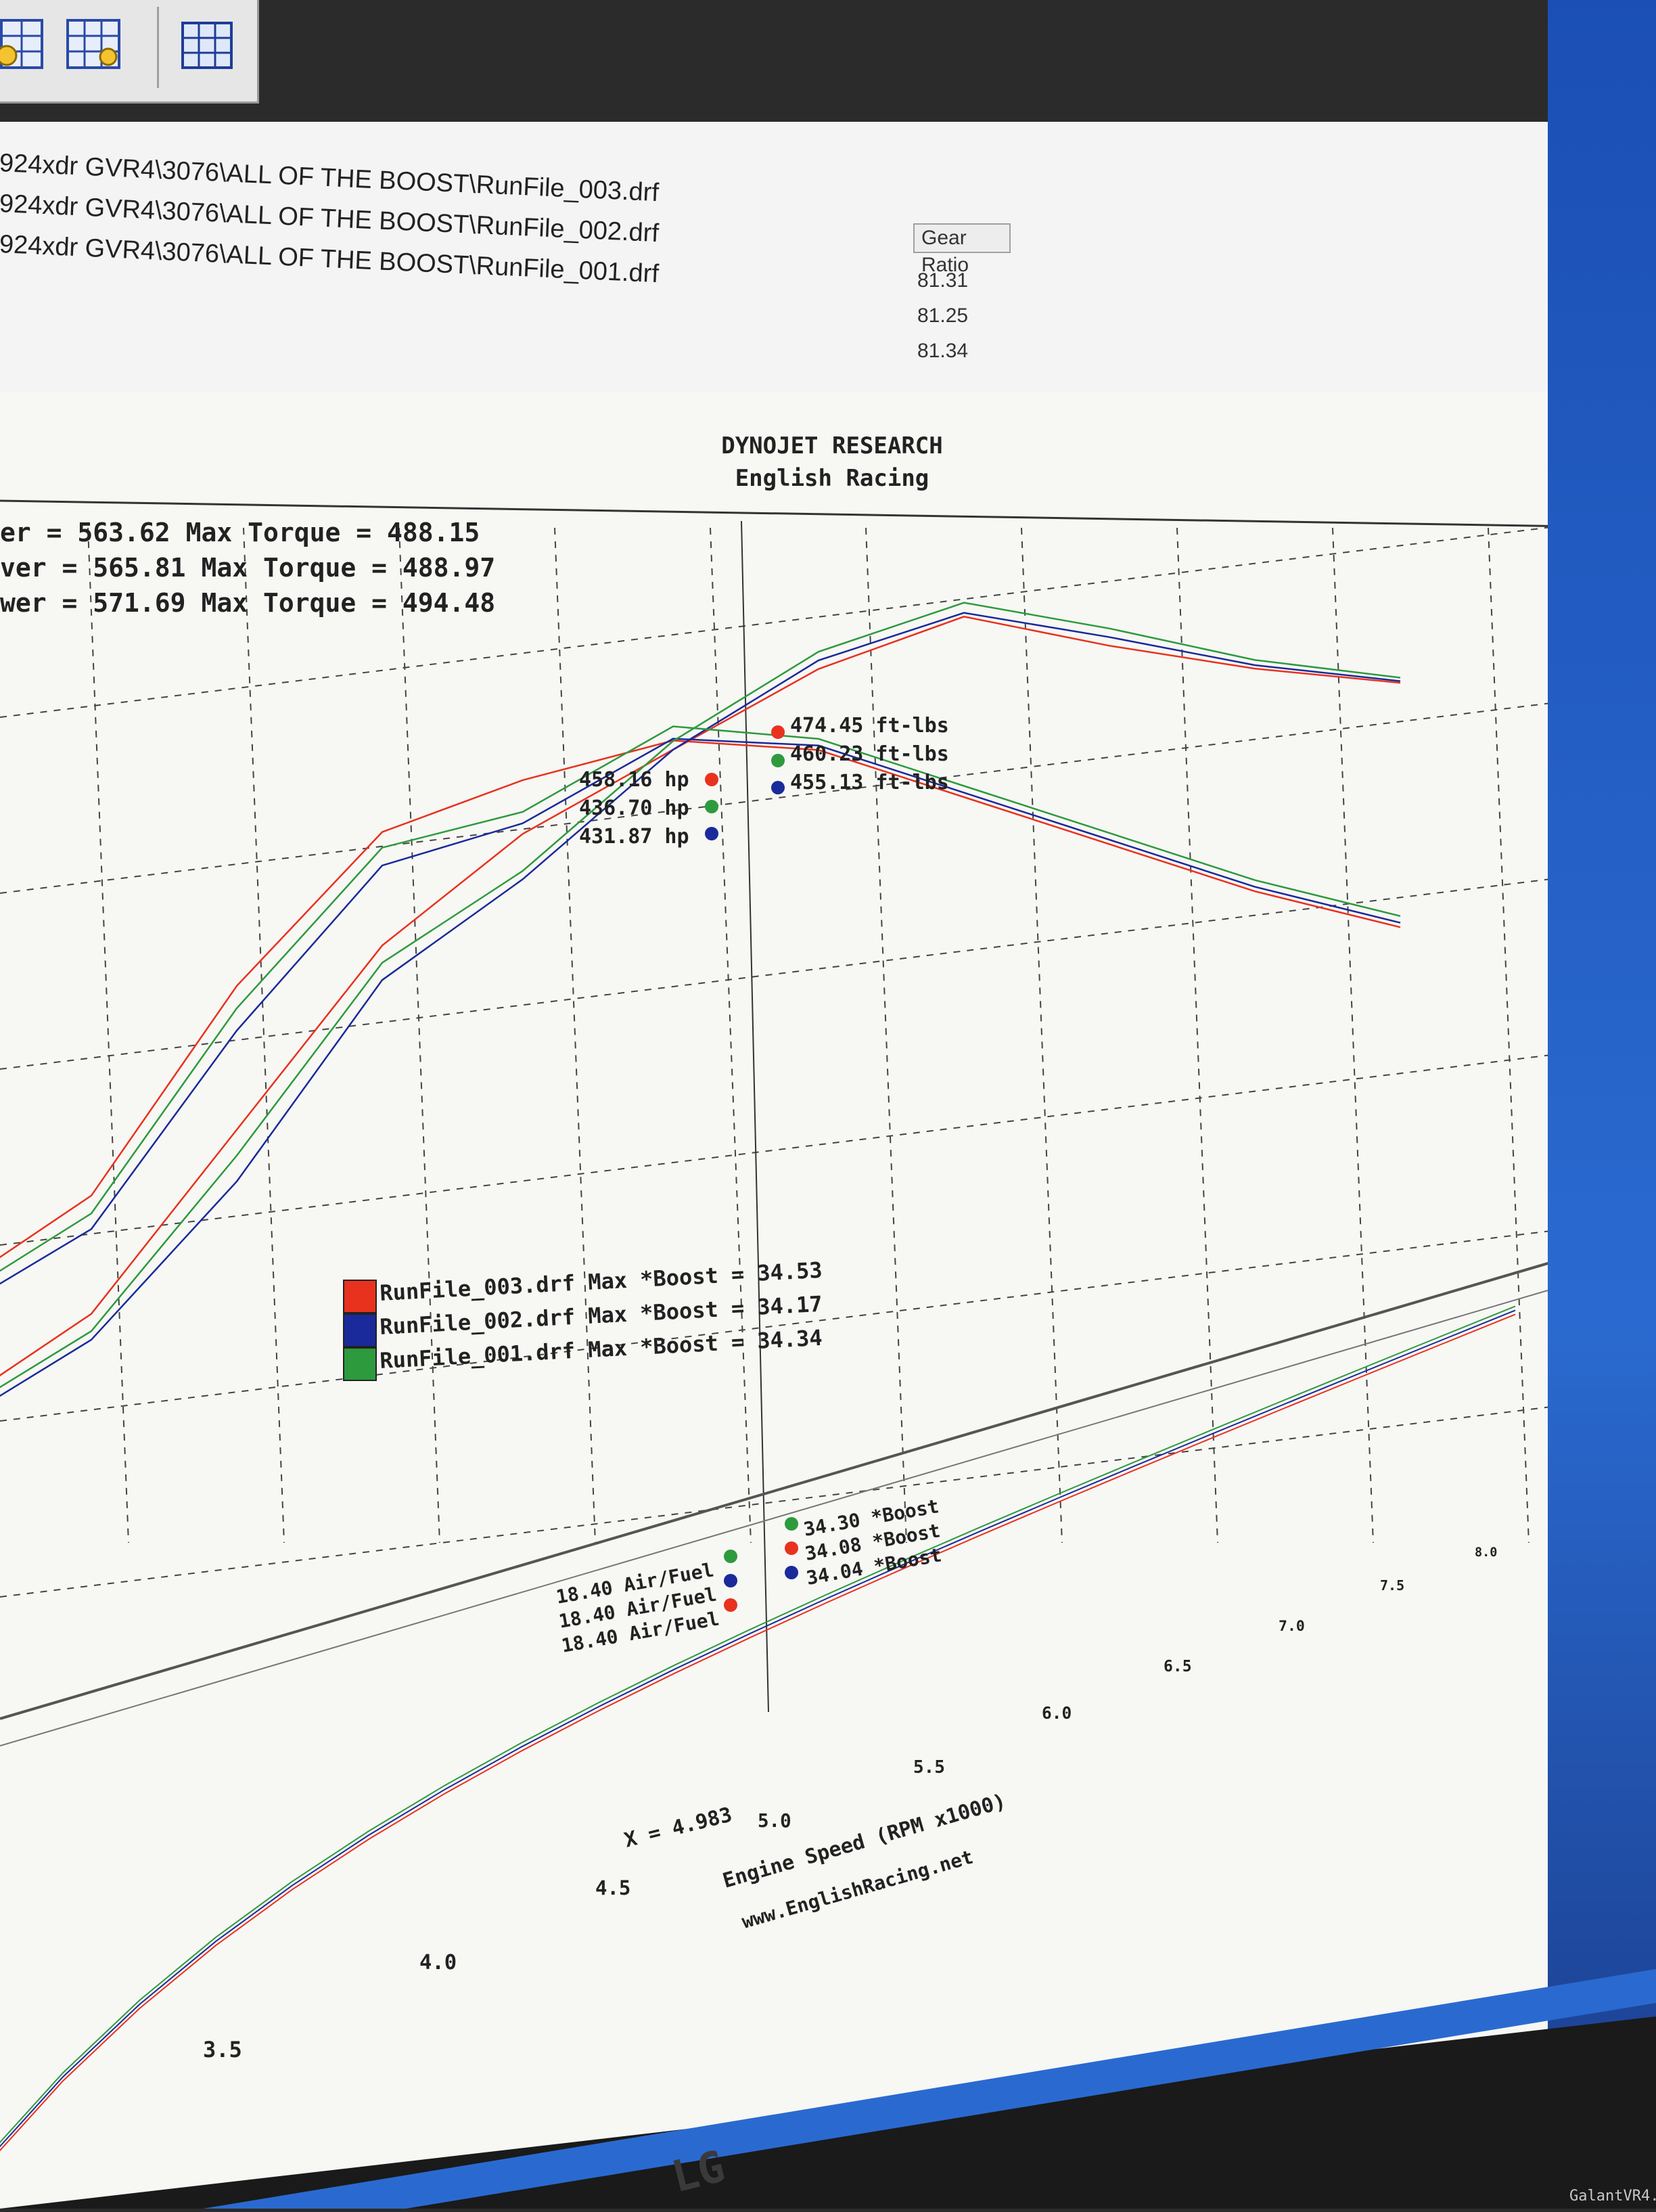 The width and height of the screenshot is (1656, 2212). Describe the element at coordinates (1178, 1666) in the screenshot. I see `x-tick-label: 6.5` at that location.